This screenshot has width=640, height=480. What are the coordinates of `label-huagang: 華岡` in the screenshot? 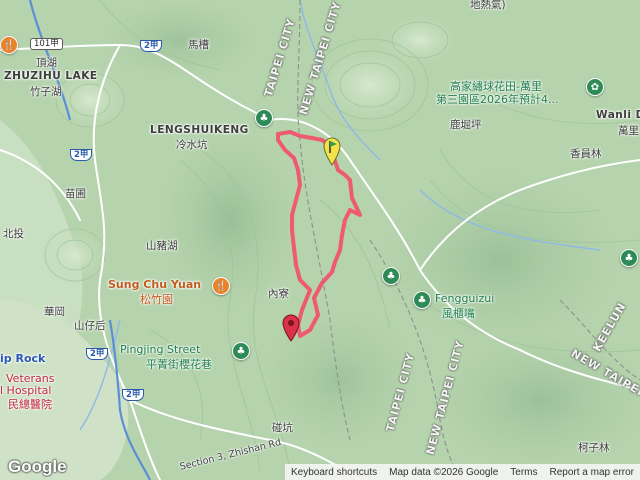 It's located at (54, 312).